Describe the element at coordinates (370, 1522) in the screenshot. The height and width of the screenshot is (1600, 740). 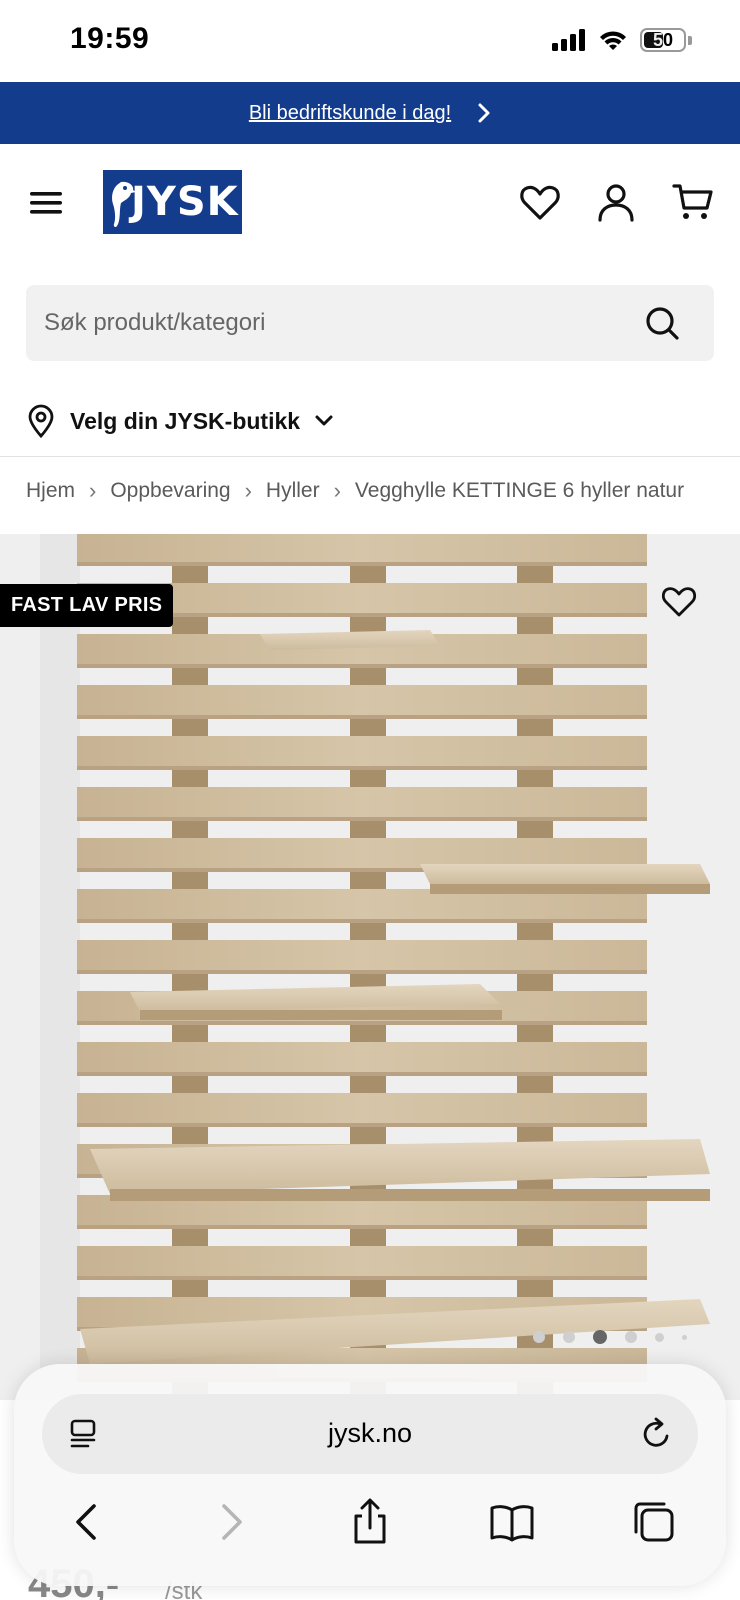
I see `share-icon` at that location.